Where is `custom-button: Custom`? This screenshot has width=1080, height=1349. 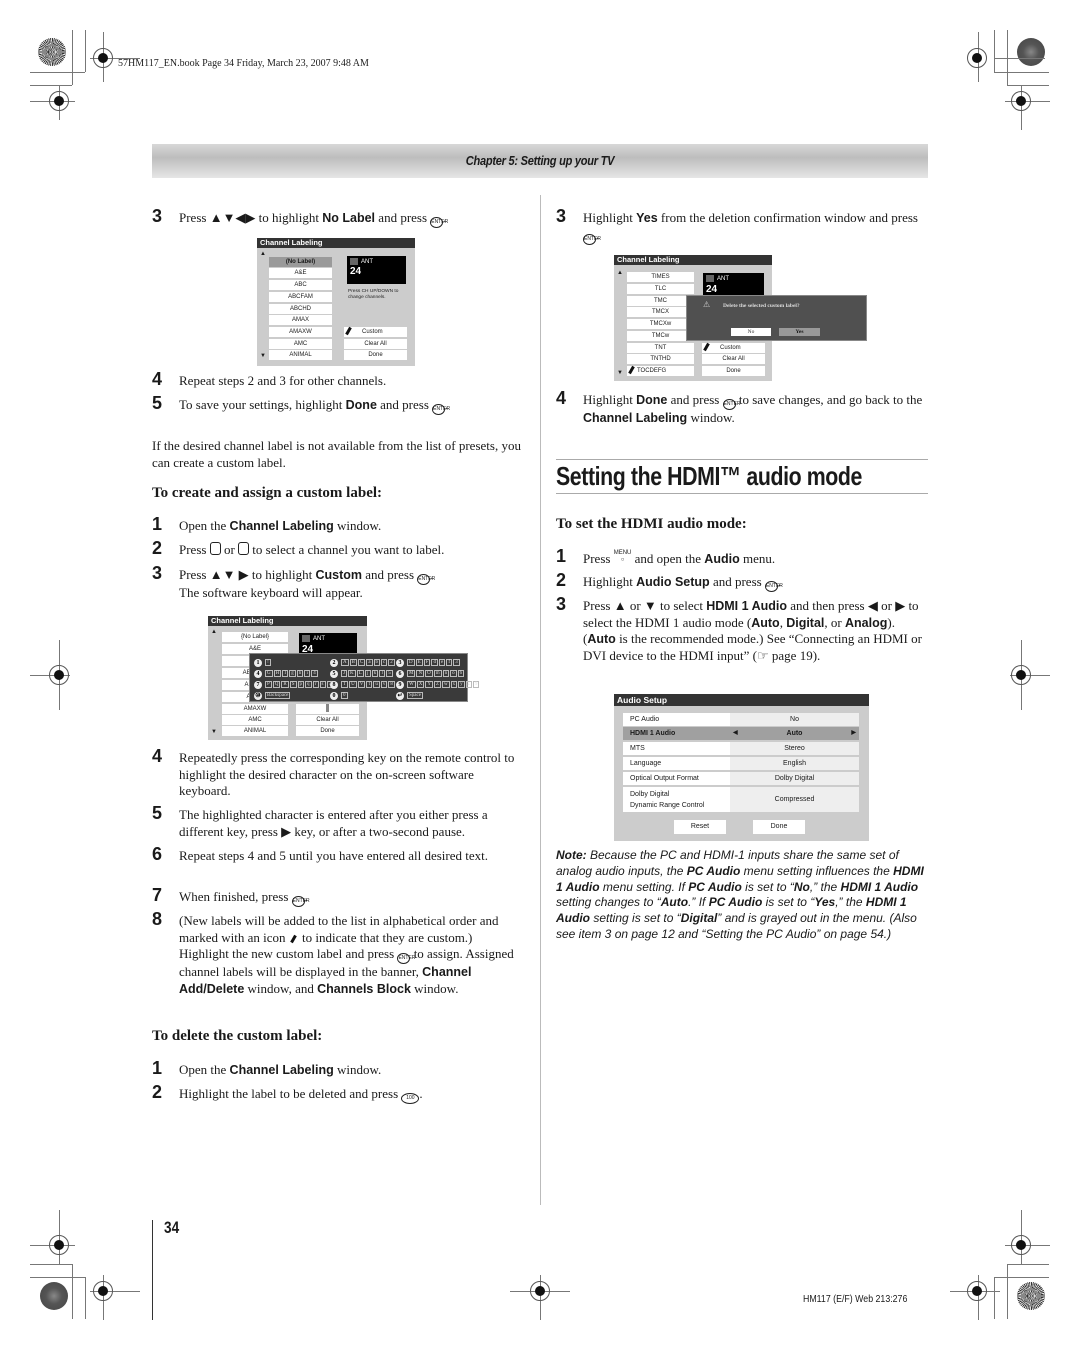 custom-button: Custom is located at coordinates (733, 348).